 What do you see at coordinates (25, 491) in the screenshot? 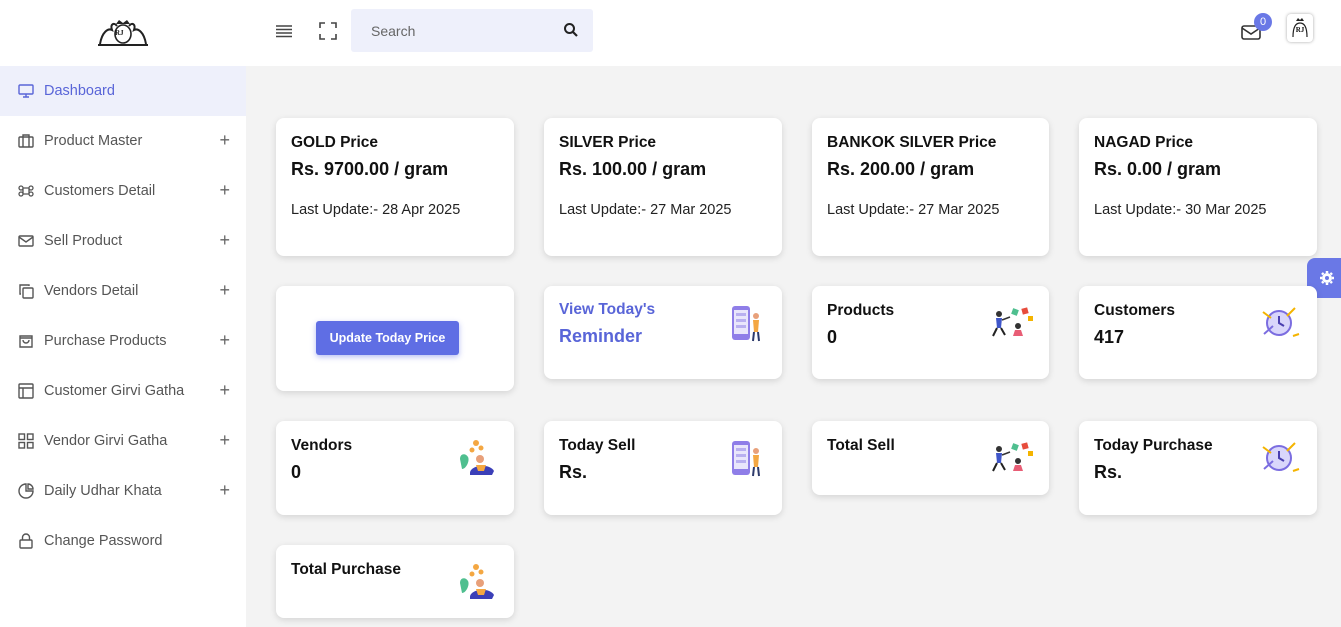
I see `pie-chart-icon` at bounding box center [25, 491].